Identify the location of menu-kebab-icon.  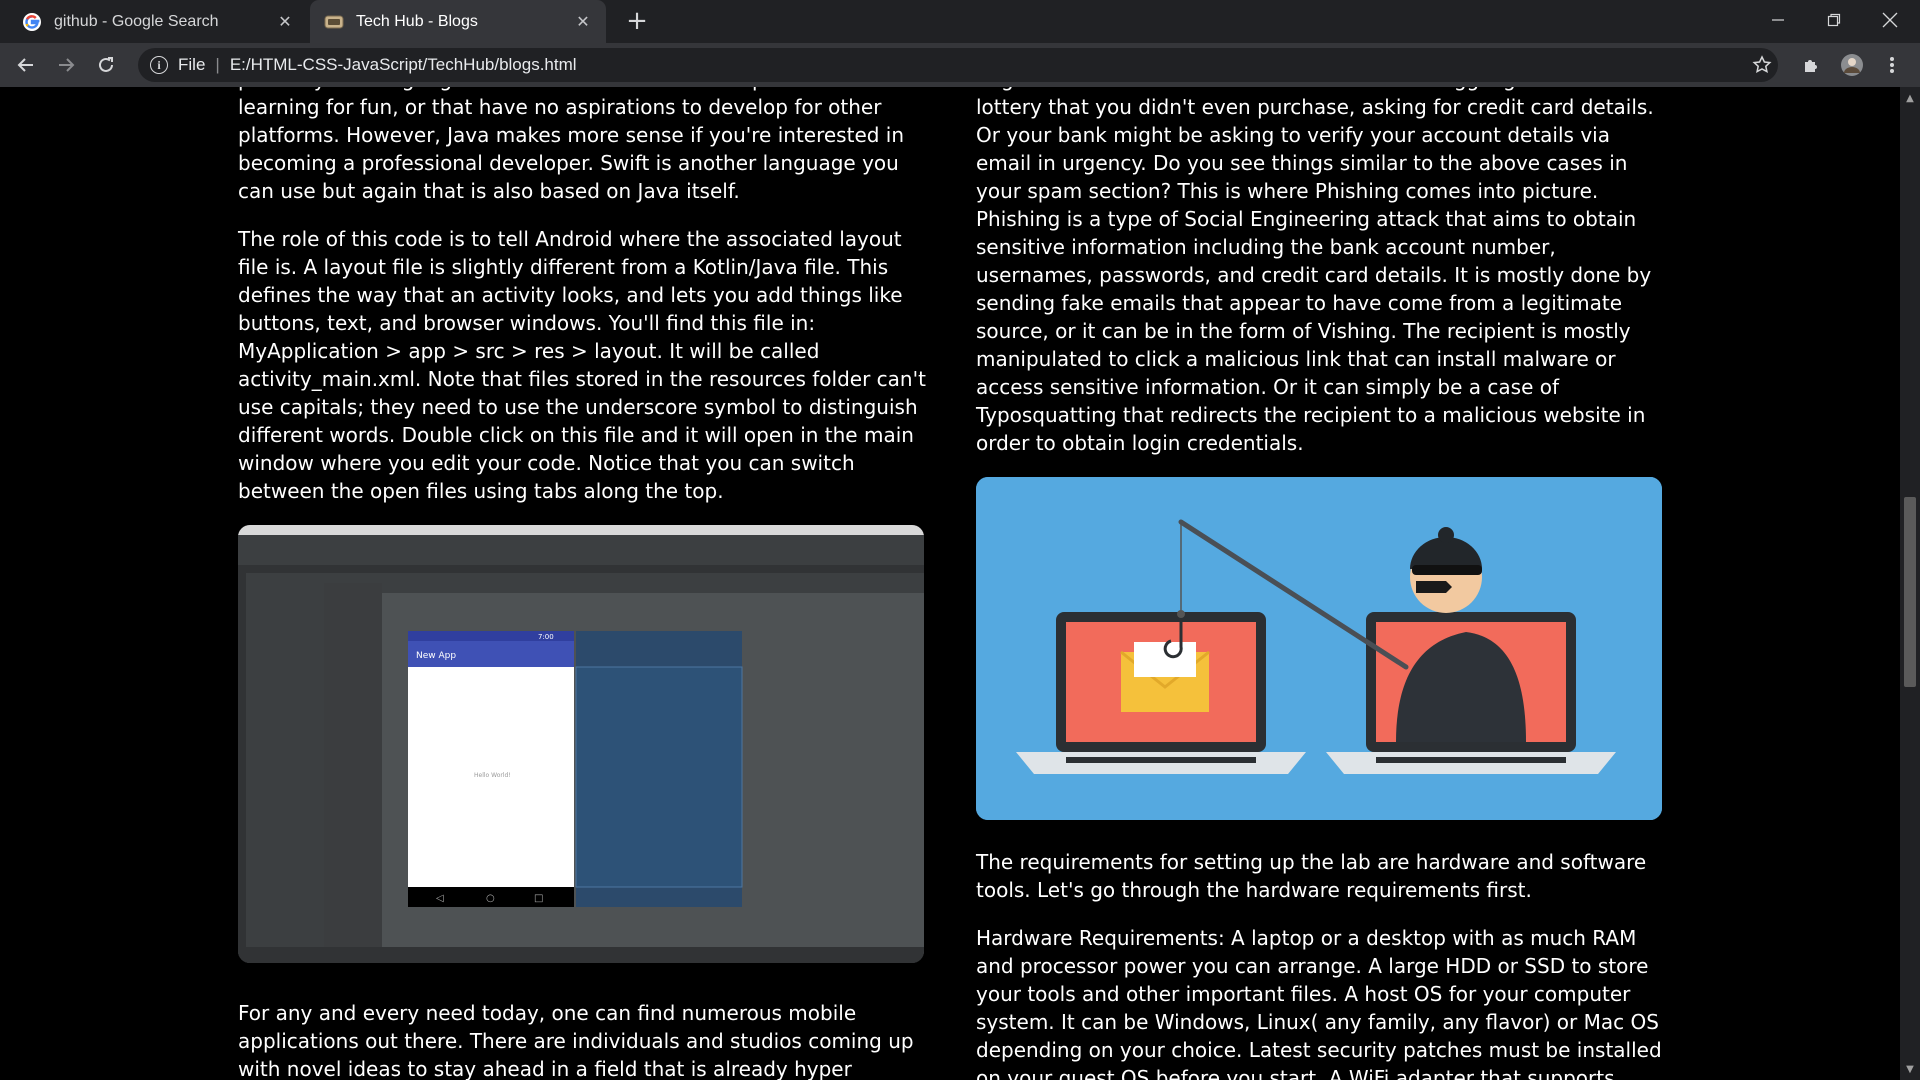
(1892, 65).